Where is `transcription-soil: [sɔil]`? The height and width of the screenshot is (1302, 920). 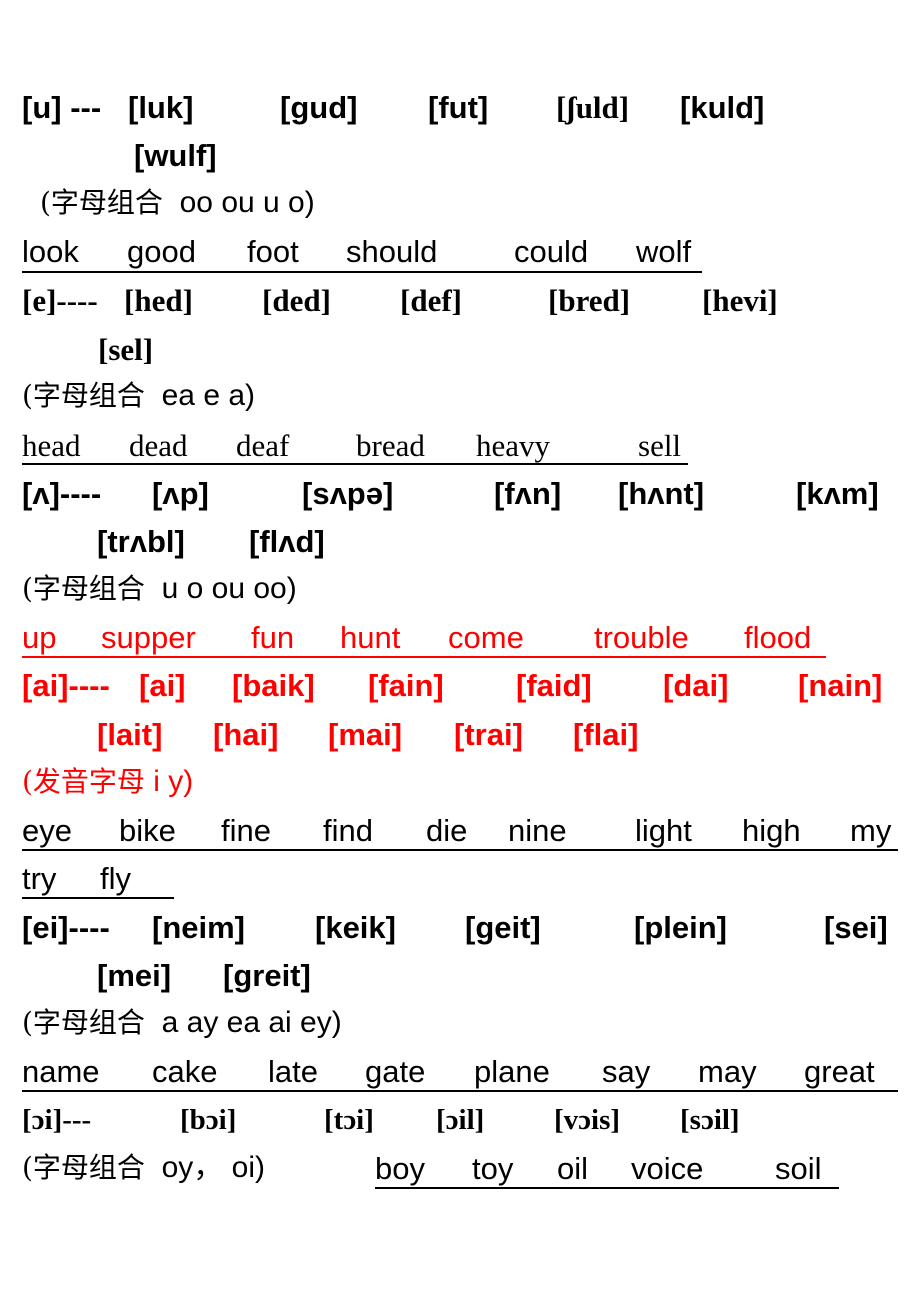 transcription-soil: [sɔil] is located at coordinates (710, 1120).